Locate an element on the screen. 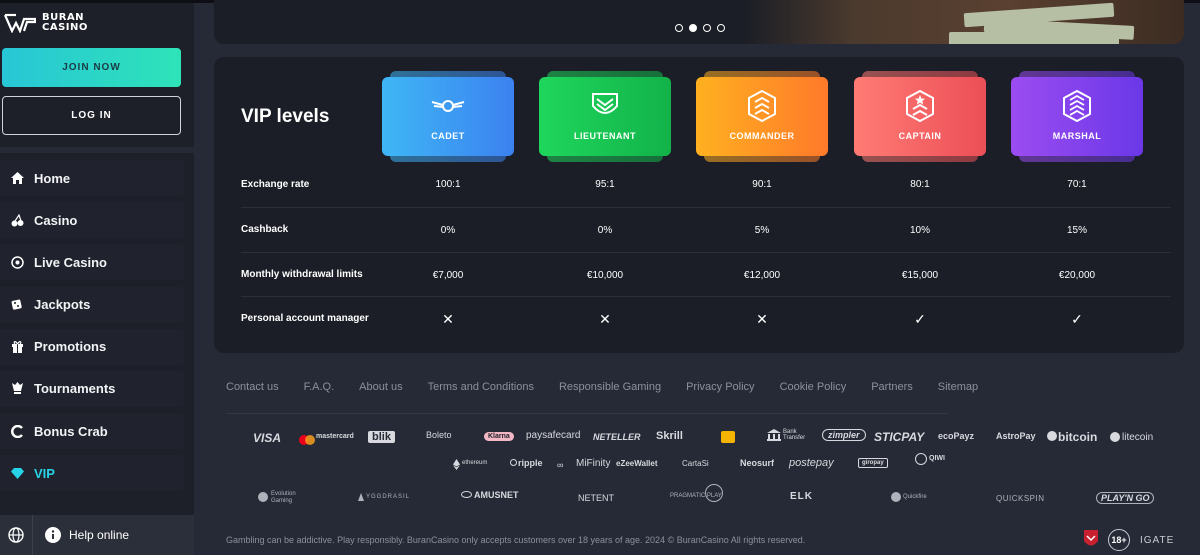  sidebar-item-label: Home is located at coordinates (52, 178).